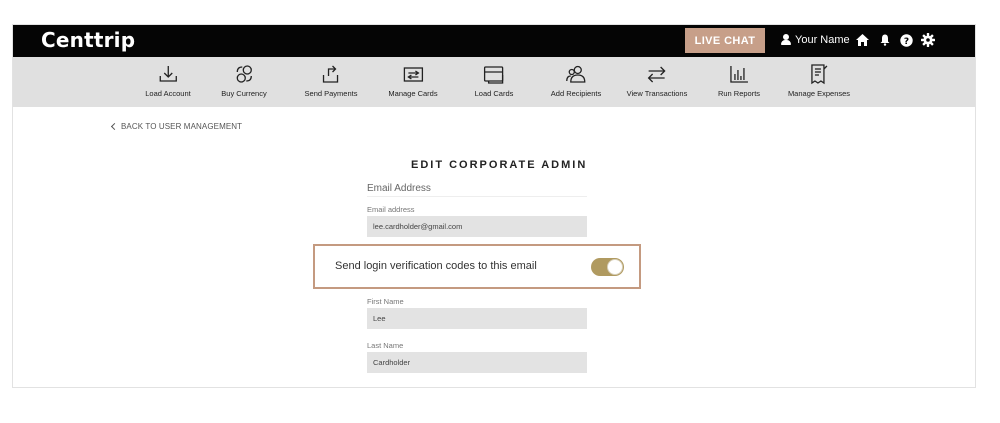  Describe the element at coordinates (88, 40) in the screenshot. I see `logo: Centtrip` at that location.